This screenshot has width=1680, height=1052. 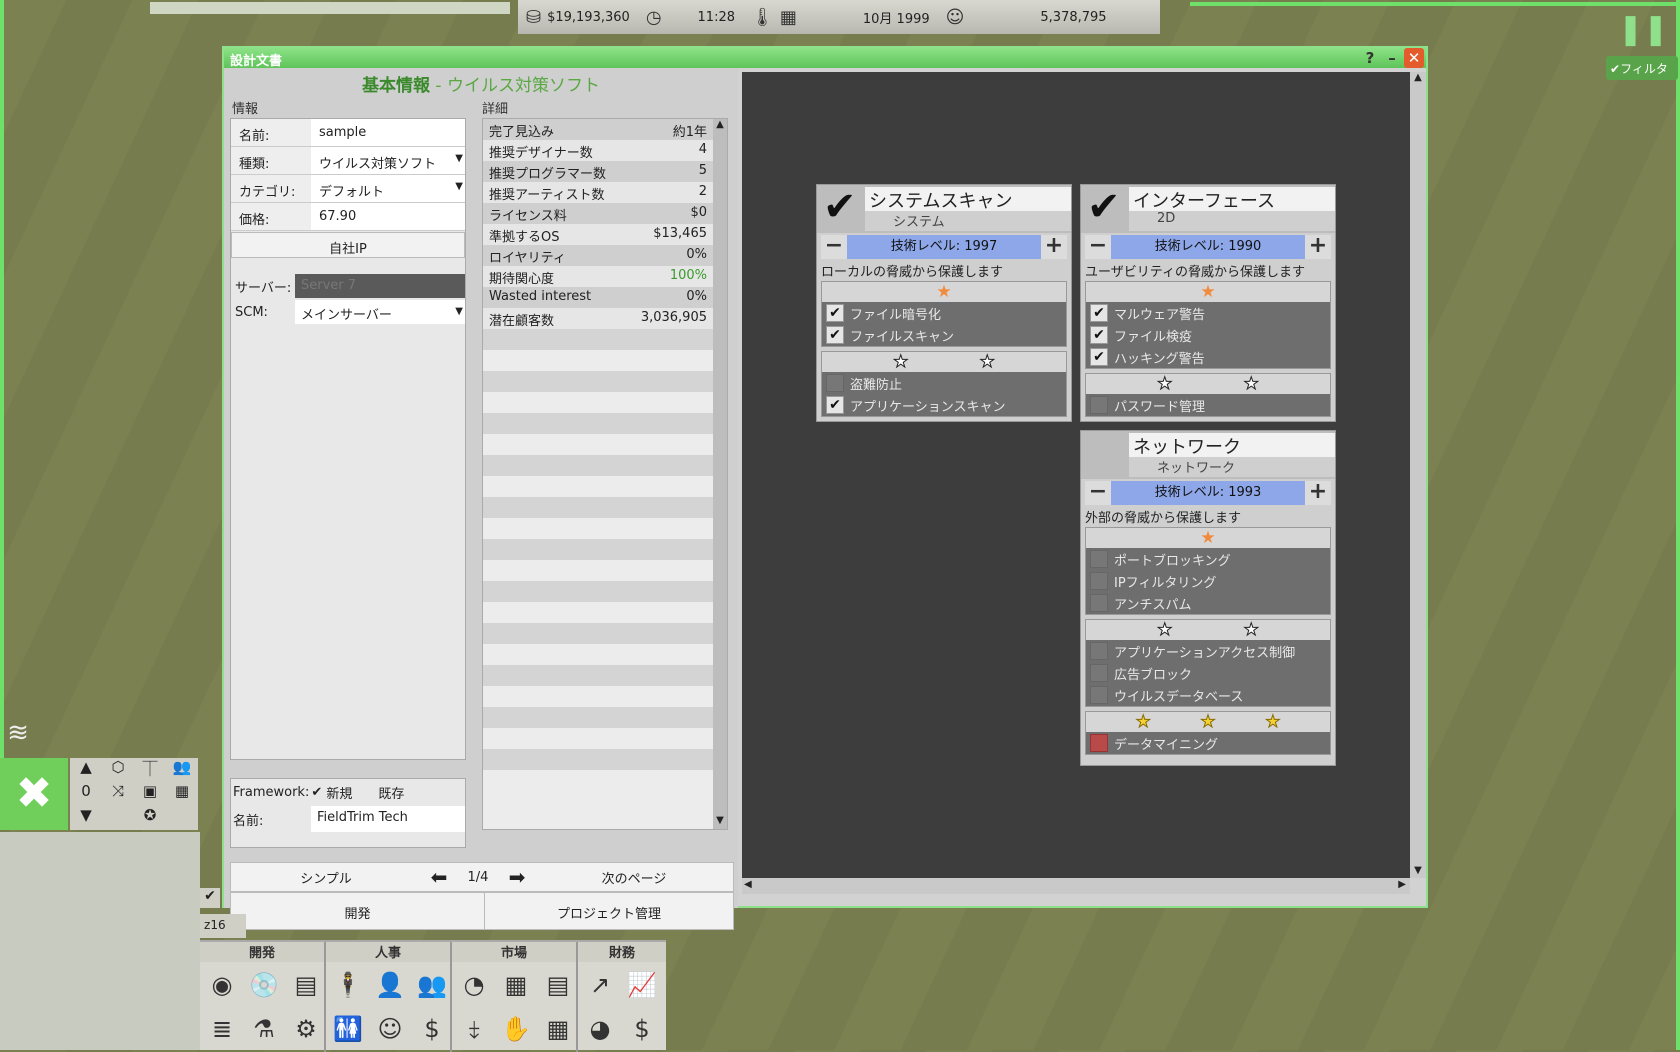 I want to click on help-icon: ?, so click(x=1370, y=58).